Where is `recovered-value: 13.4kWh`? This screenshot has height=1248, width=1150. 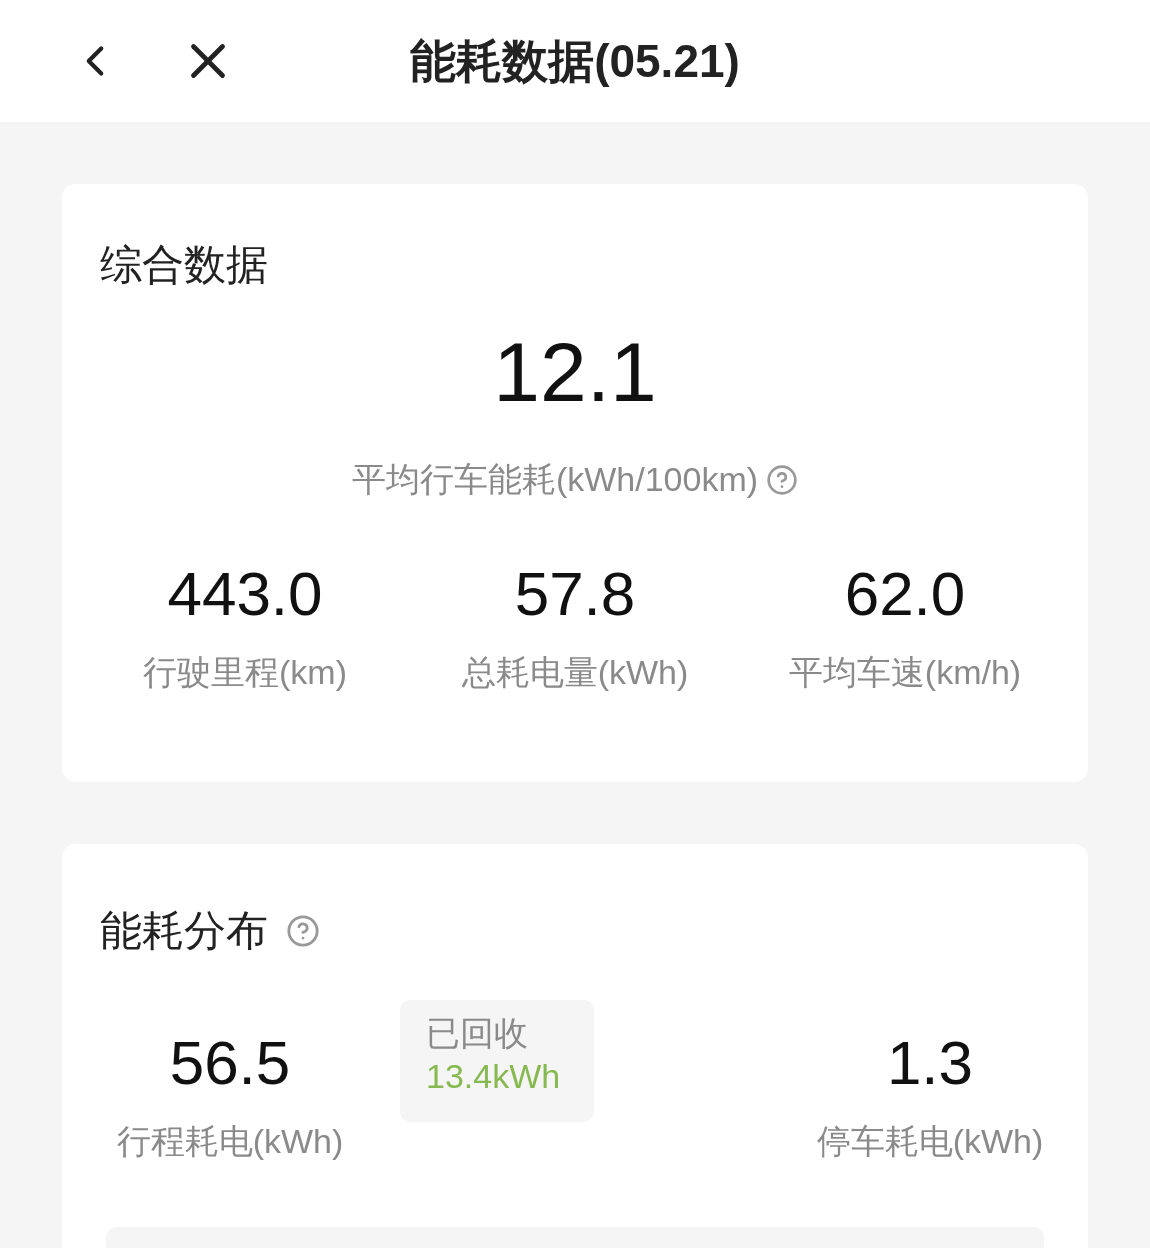 recovered-value: 13.4kWh is located at coordinates (494, 1076).